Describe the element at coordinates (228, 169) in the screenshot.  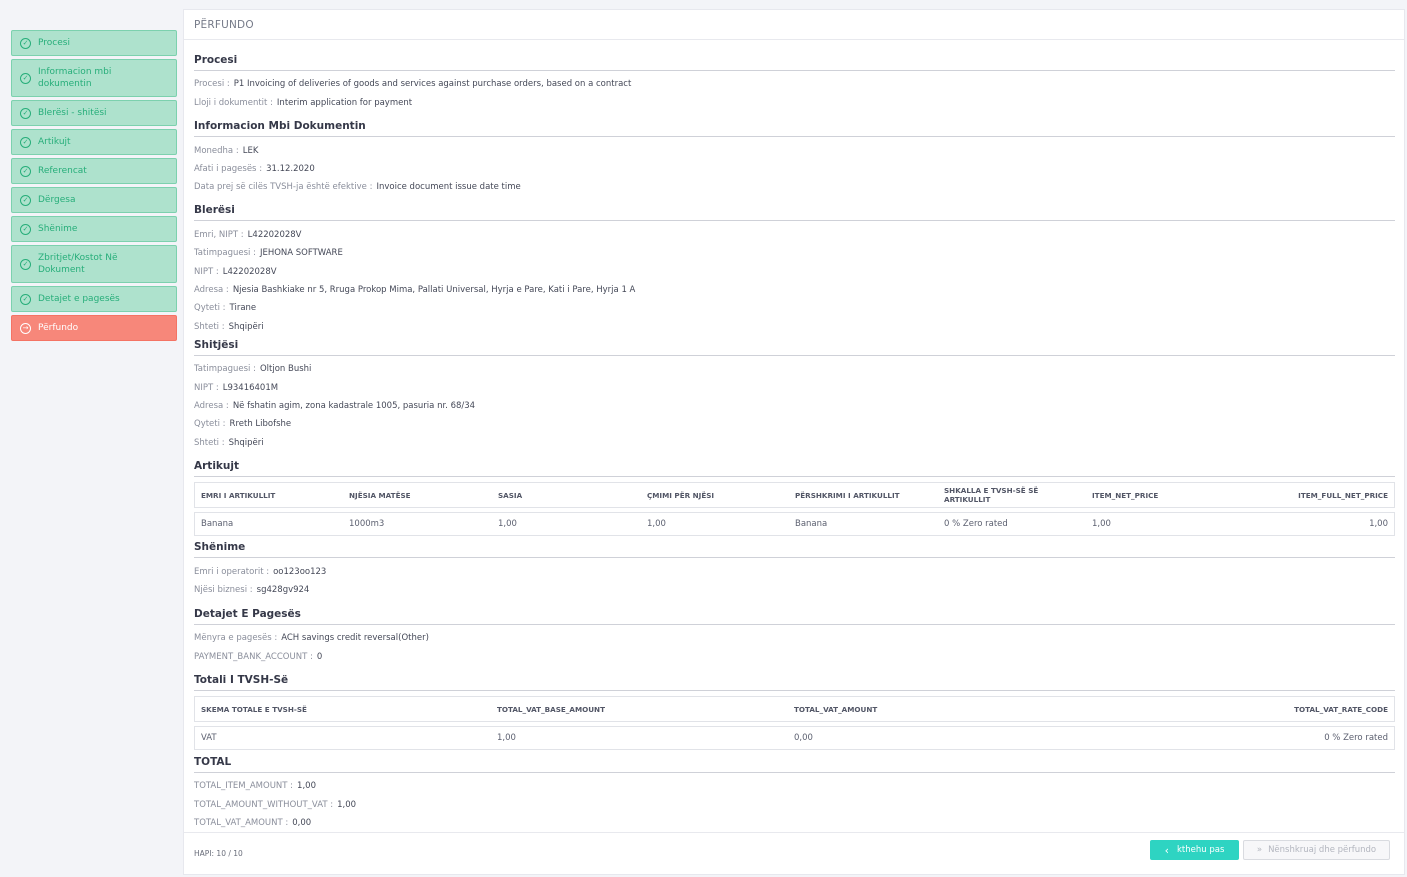
I see `field-label: Afati i pagesës :` at that location.